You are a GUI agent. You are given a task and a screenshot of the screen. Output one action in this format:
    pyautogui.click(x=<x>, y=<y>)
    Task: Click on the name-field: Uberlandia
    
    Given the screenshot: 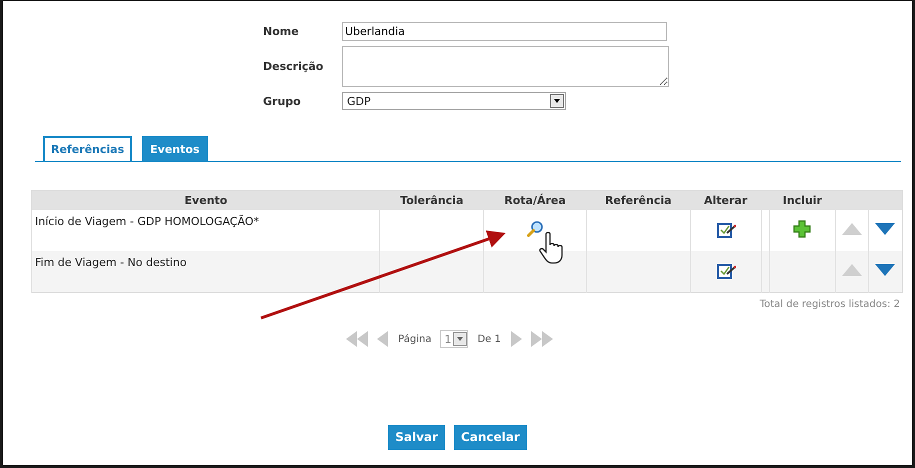 What is the action you would take?
    pyautogui.click(x=504, y=31)
    